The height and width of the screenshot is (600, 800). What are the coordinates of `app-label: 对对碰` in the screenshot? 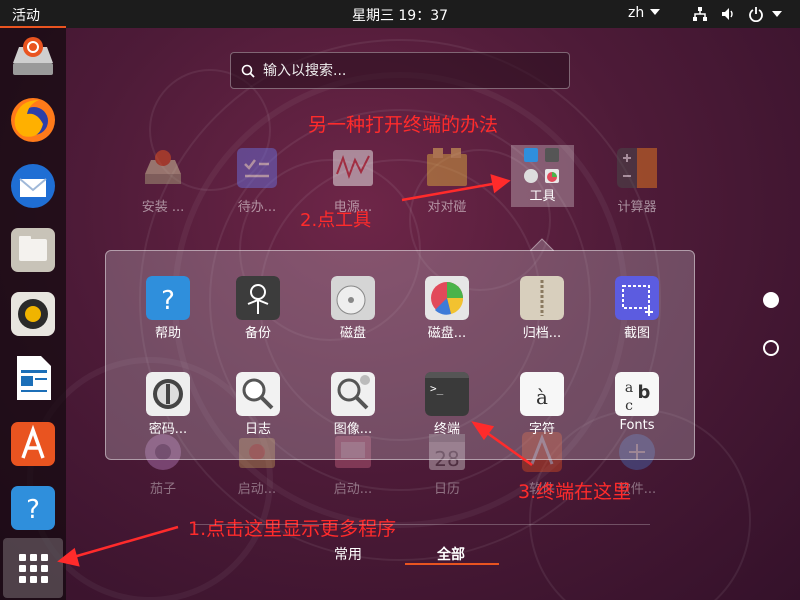 It's located at (447, 207).